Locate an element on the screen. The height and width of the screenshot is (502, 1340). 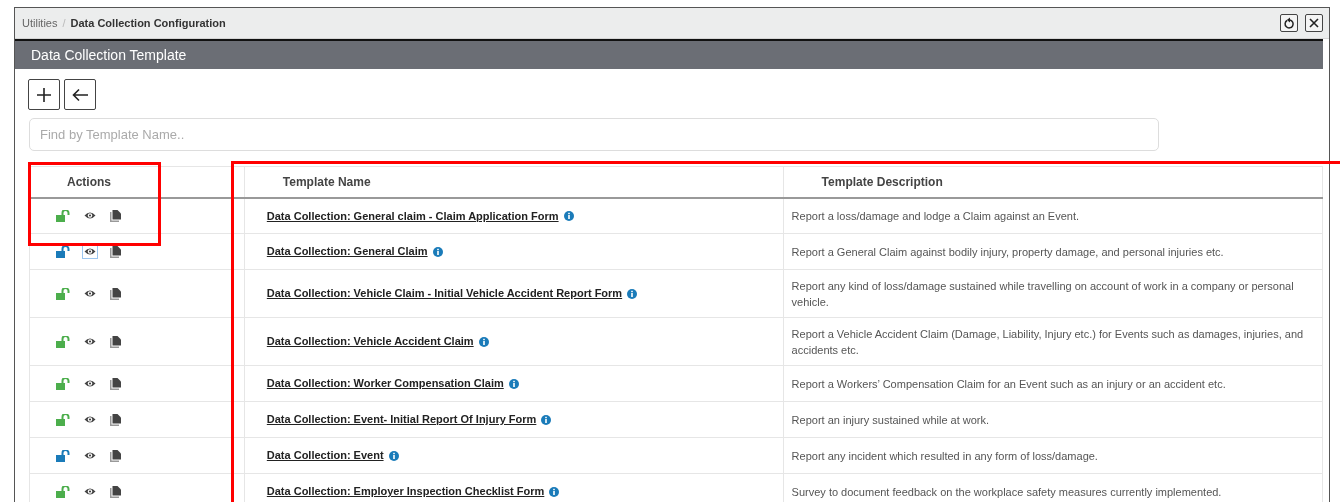
close-icon is located at coordinates (1314, 23).